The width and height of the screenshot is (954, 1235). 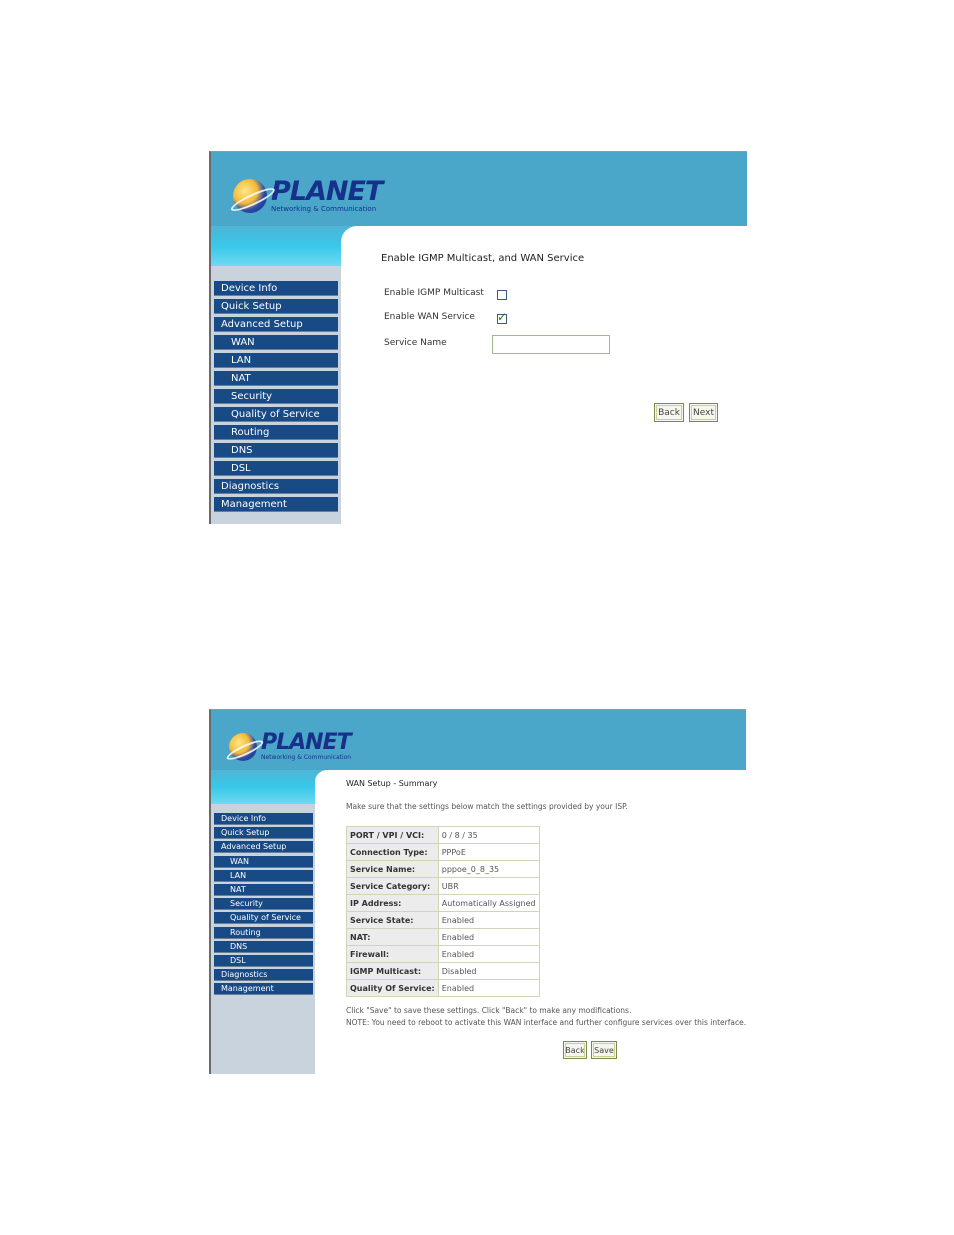 What do you see at coordinates (488, 971) in the screenshot?
I see `row-value: Disabled` at bounding box center [488, 971].